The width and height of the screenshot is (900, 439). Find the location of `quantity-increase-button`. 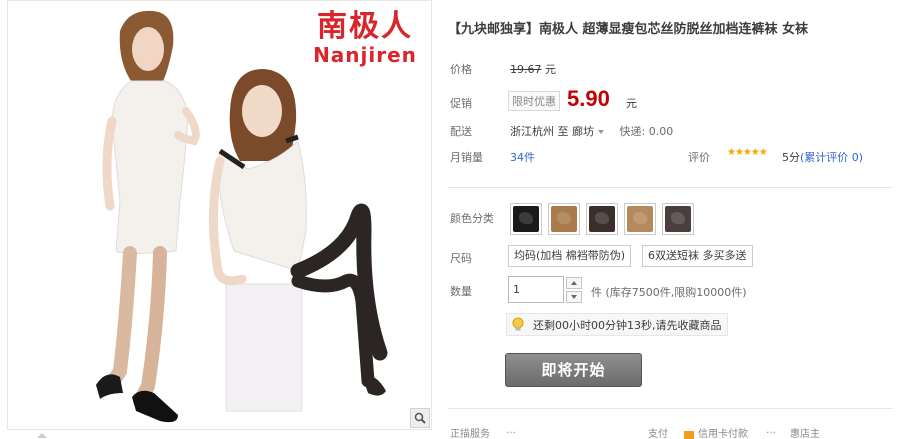

quantity-increase-button is located at coordinates (574, 283).